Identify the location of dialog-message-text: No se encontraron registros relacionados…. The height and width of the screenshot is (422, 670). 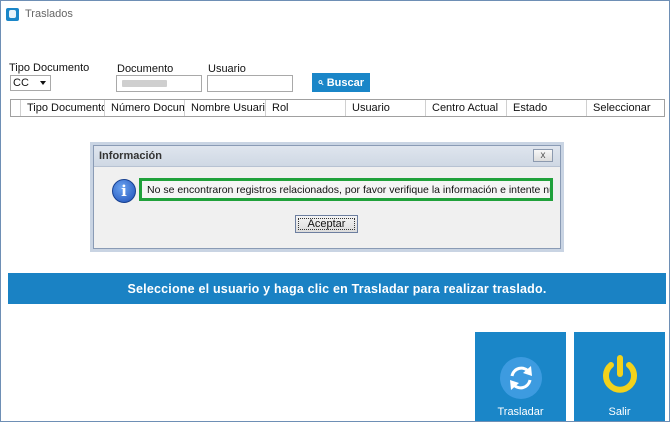
(348, 189).